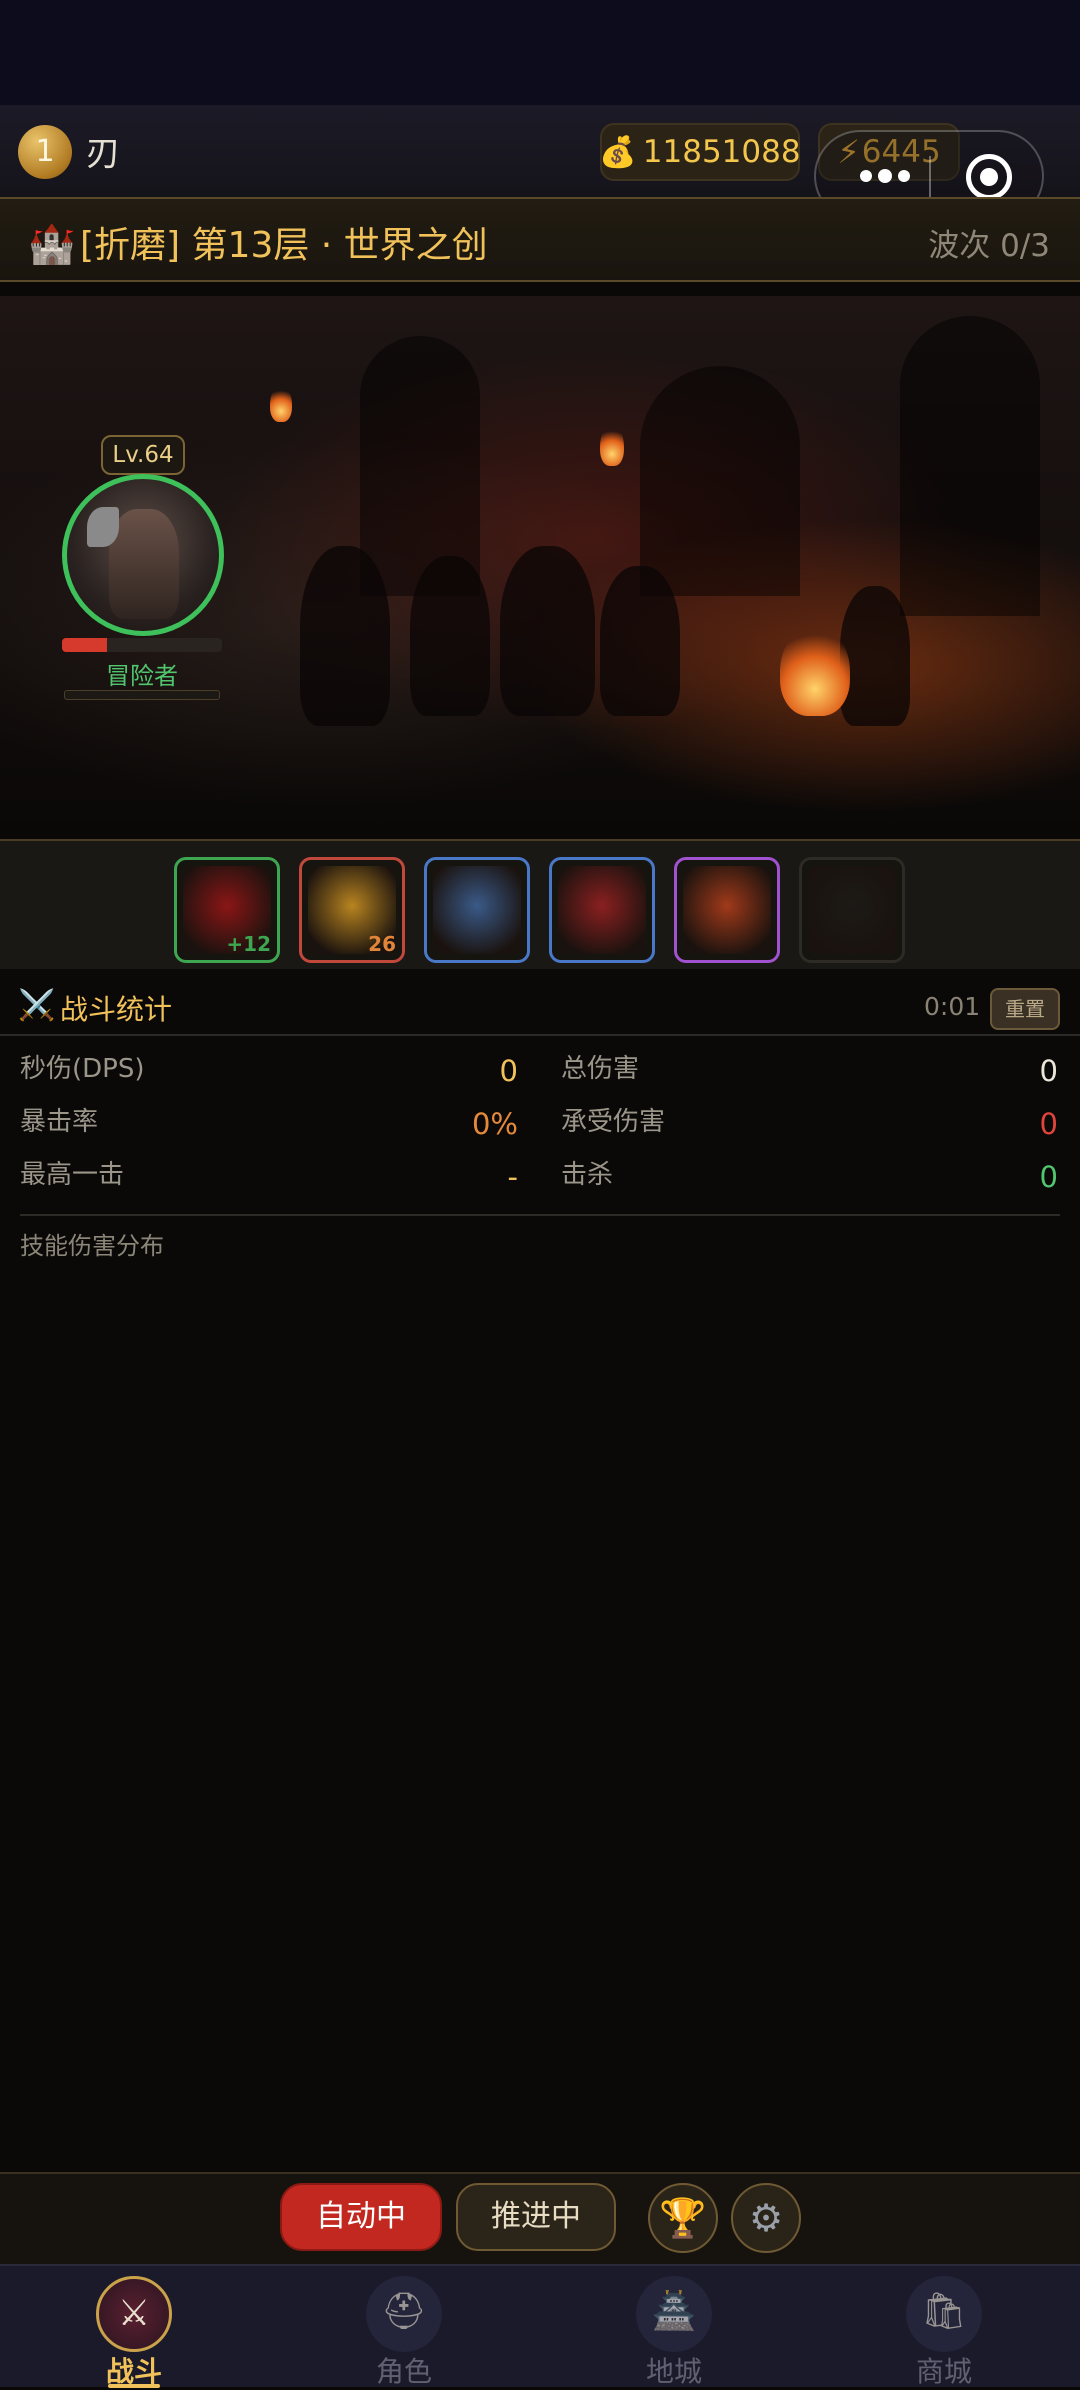 This screenshot has width=1080, height=2390. What do you see at coordinates (721, 152) in the screenshot?
I see `gold-value: 11851088` at bounding box center [721, 152].